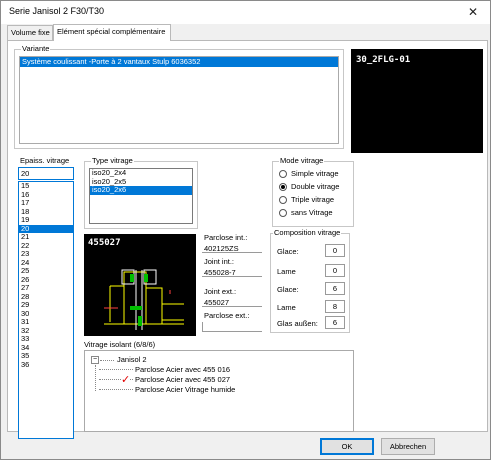 The height and width of the screenshot is (460, 491). Describe the element at coordinates (182, 369) in the screenshot. I see `tree-child-item: Parclose Acier avec 455 016` at that location.